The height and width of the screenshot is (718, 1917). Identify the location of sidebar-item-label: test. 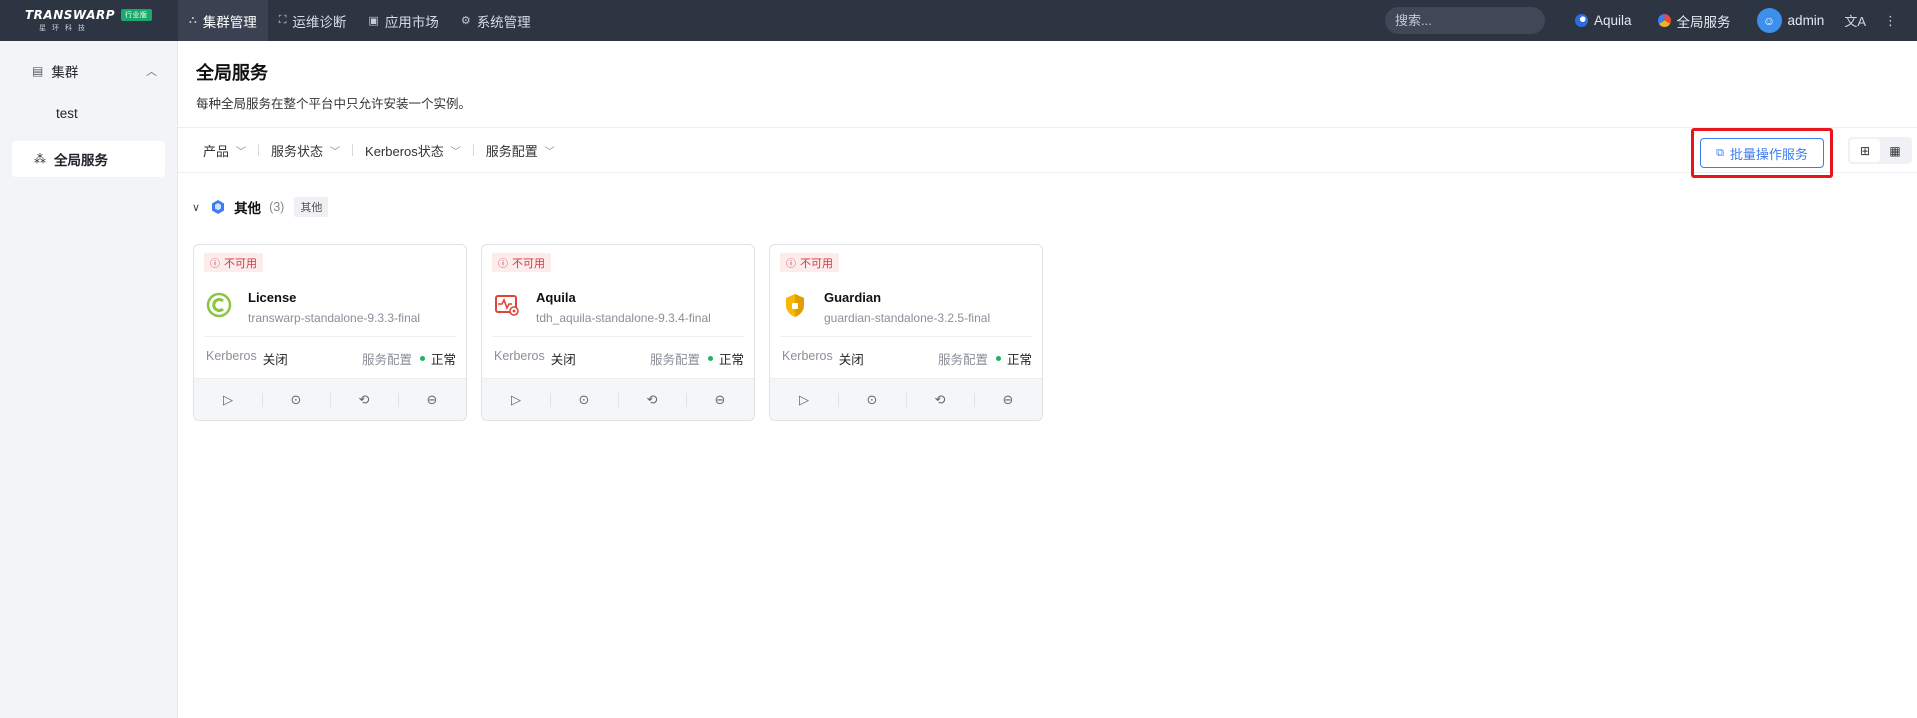
(67, 113).